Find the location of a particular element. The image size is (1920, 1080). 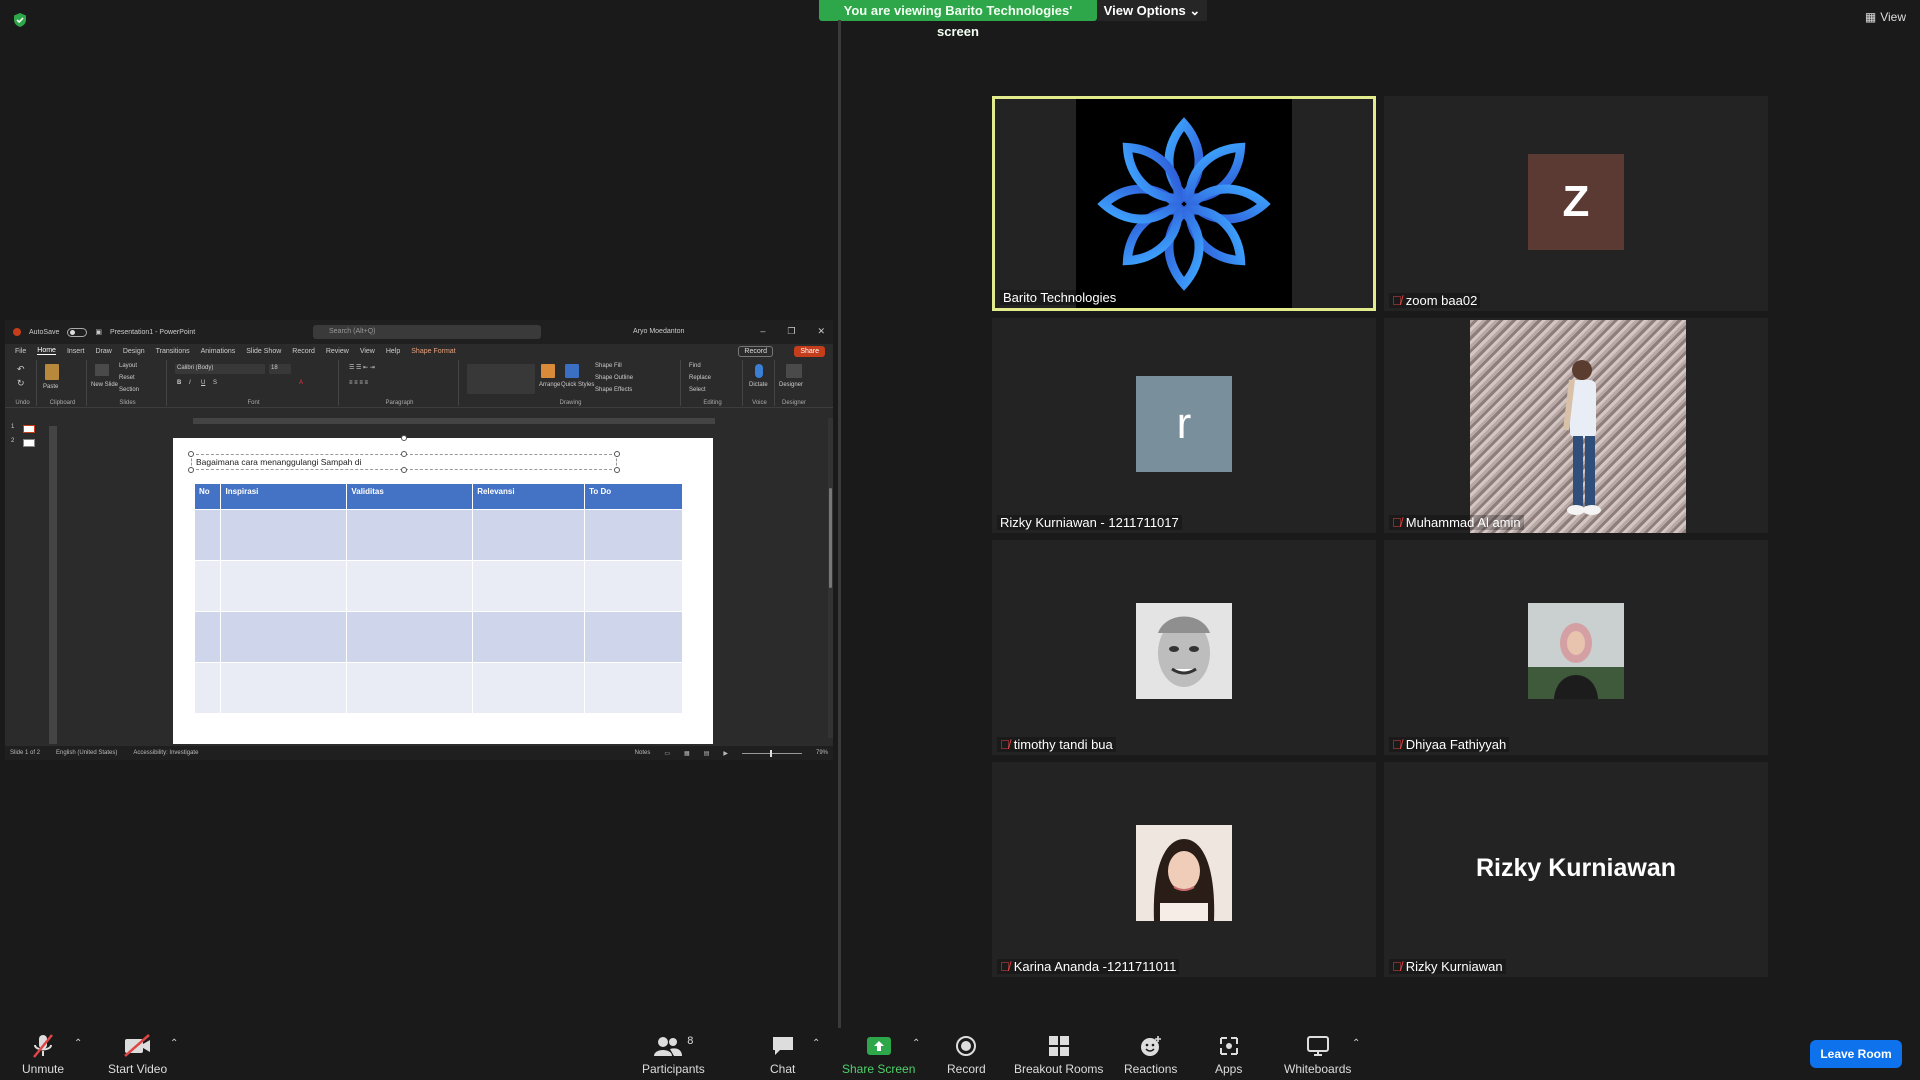

table-header-cell: To Do is located at coordinates (633, 496).